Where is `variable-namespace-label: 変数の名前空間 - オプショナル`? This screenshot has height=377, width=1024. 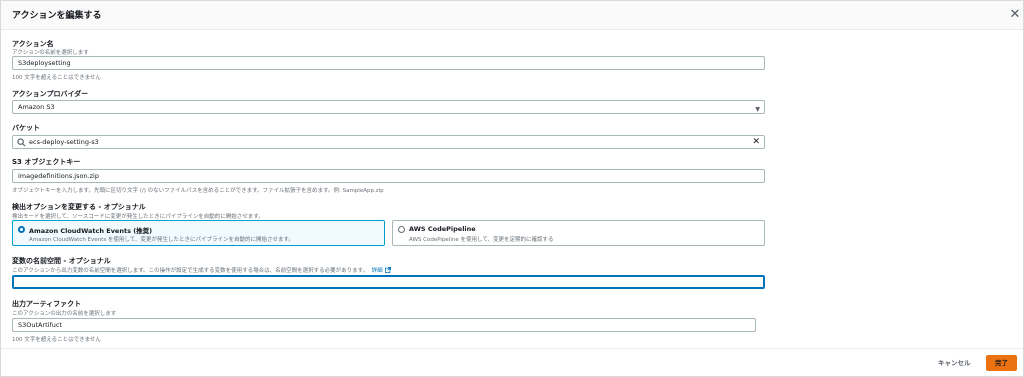
variable-namespace-label: 変数の名前空間 - オプショナル is located at coordinates (61, 261).